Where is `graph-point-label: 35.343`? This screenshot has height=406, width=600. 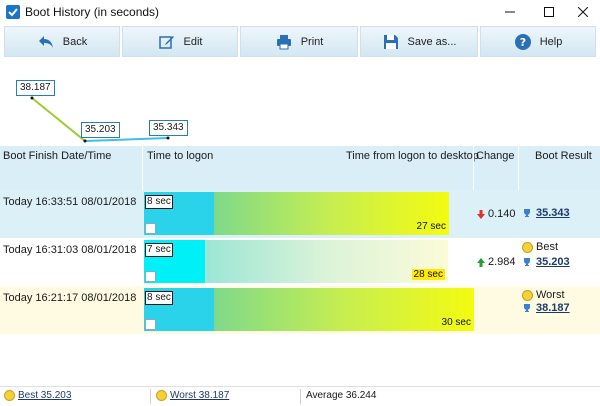 graph-point-label: 35.343 is located at coordinates (168, 128).